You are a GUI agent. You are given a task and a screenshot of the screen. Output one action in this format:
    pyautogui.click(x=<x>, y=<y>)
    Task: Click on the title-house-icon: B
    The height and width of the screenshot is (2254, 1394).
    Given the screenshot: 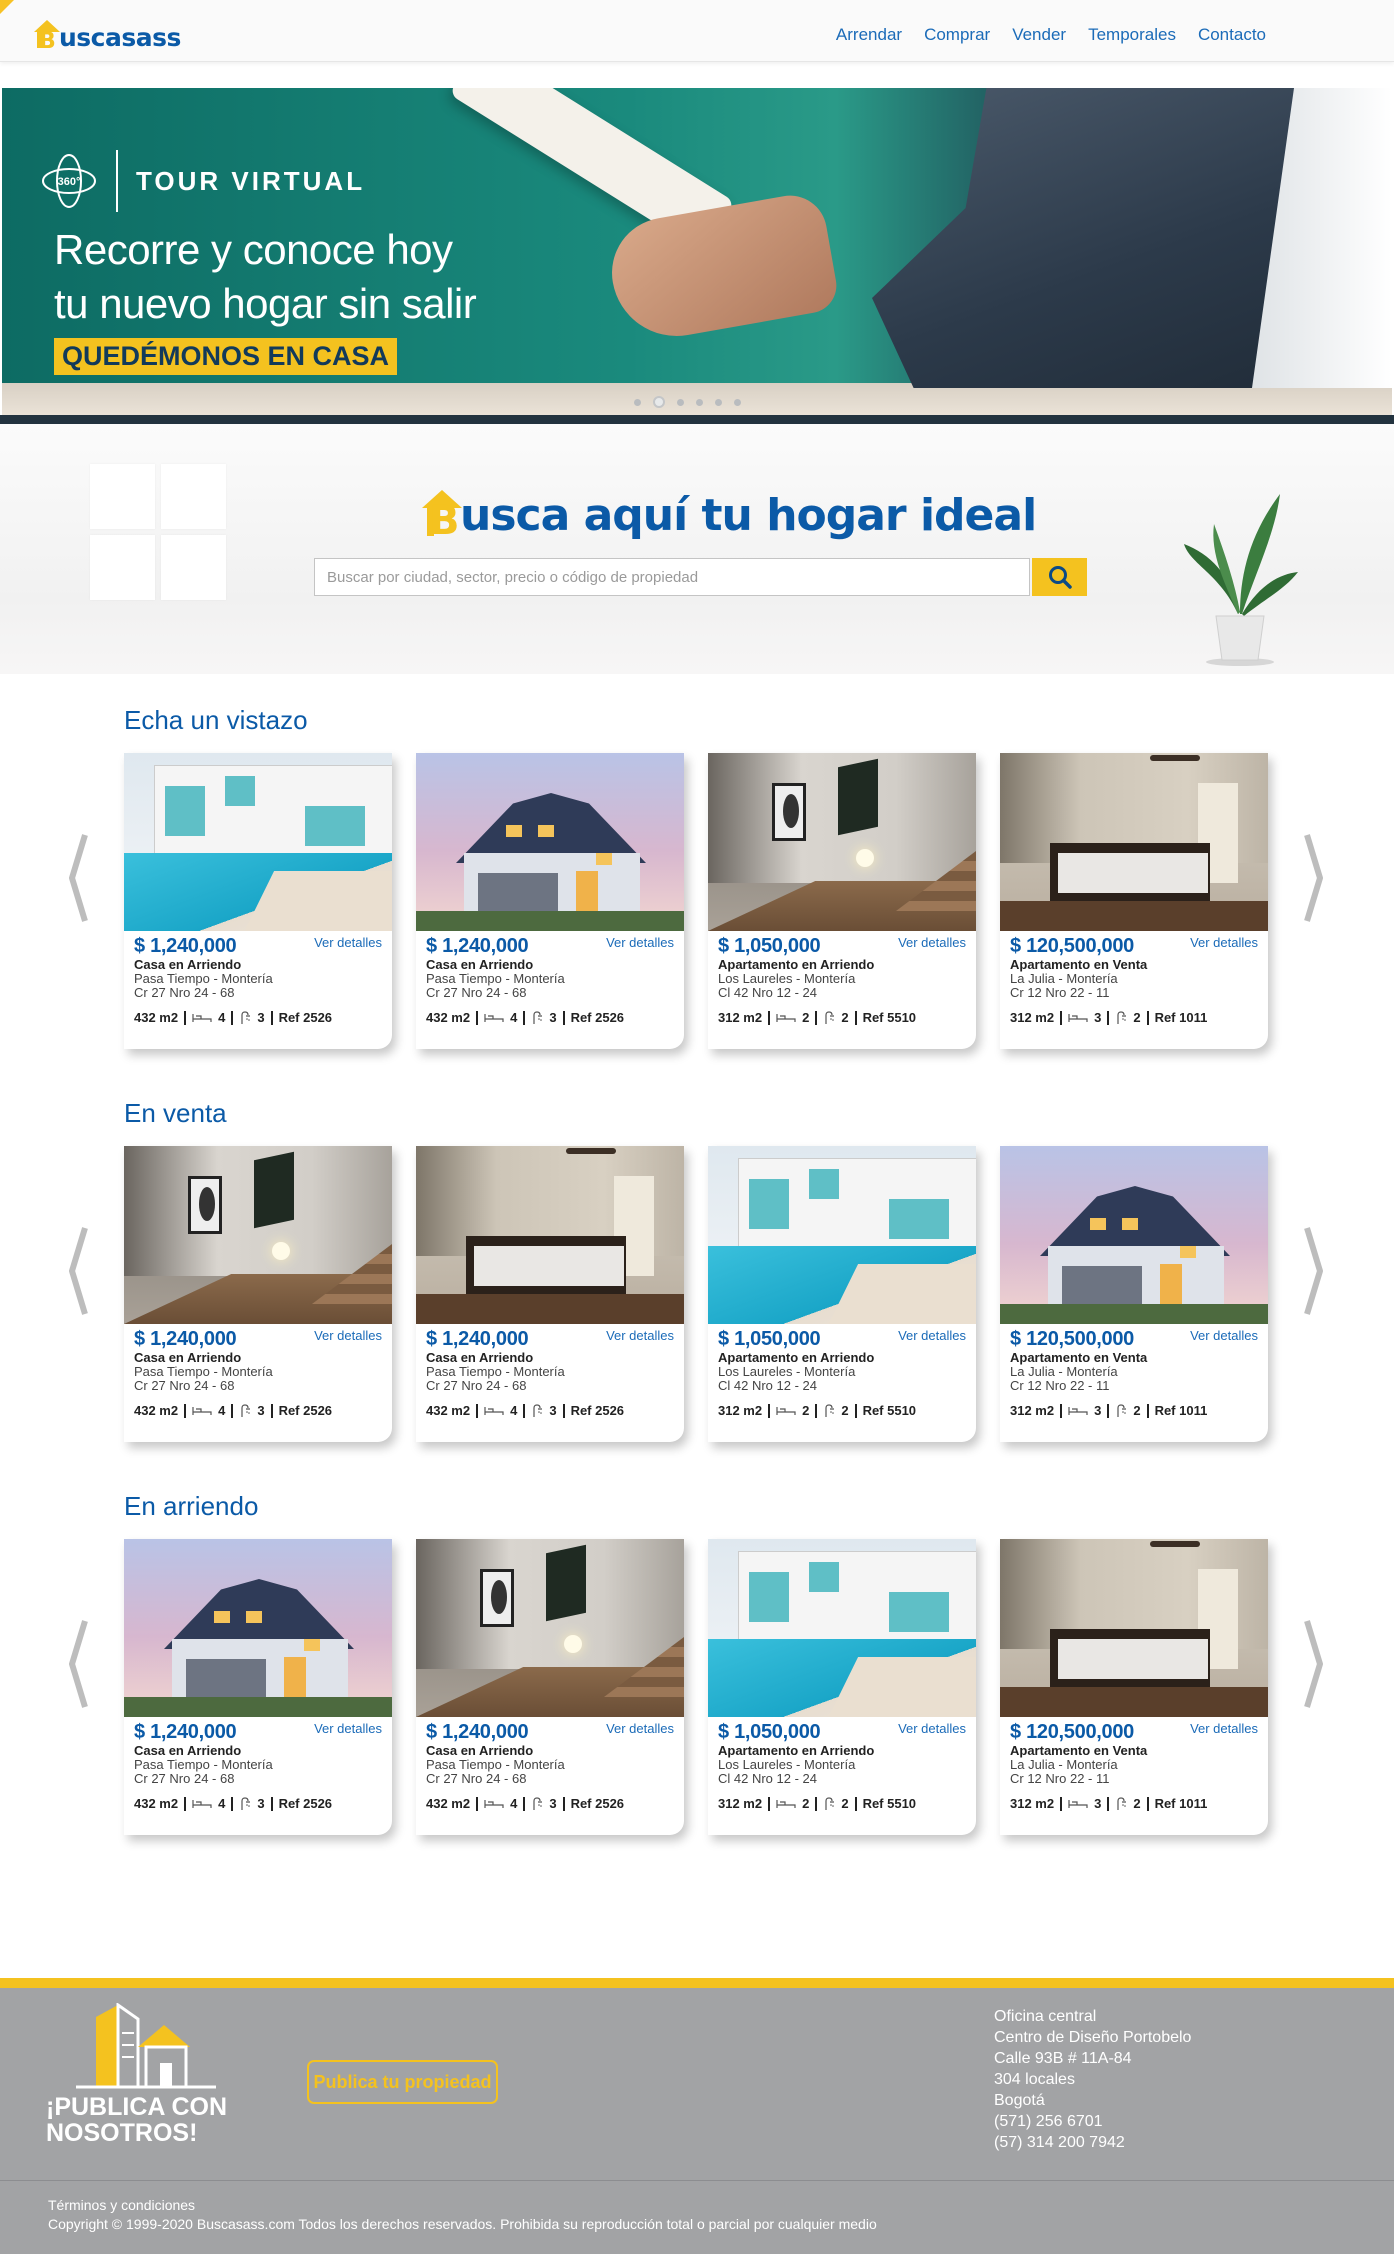 What is the action you would take?
    pyautogui.click(x=442, y=514)
    